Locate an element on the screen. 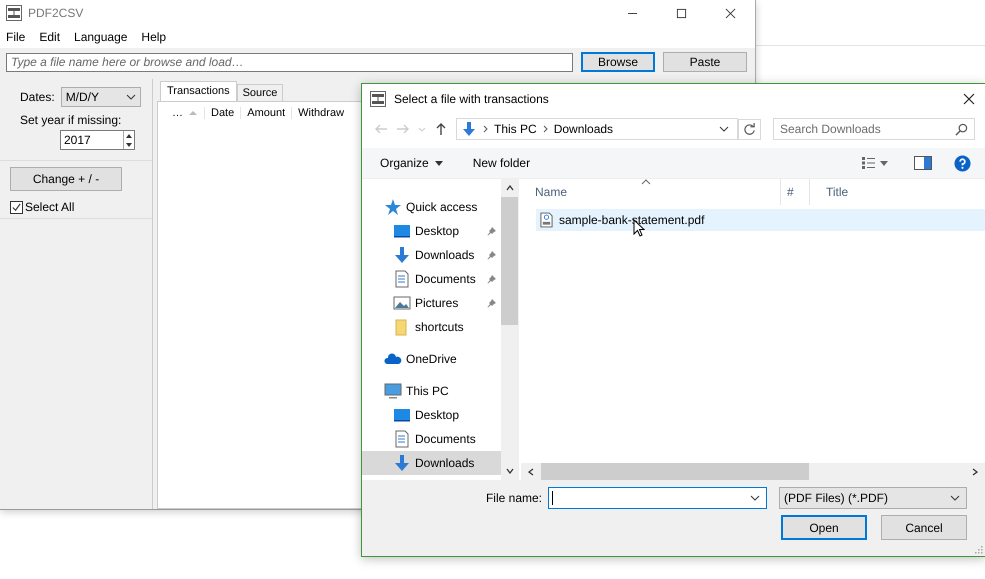  organize-menu: Organize is located at coordinates (411, 163).